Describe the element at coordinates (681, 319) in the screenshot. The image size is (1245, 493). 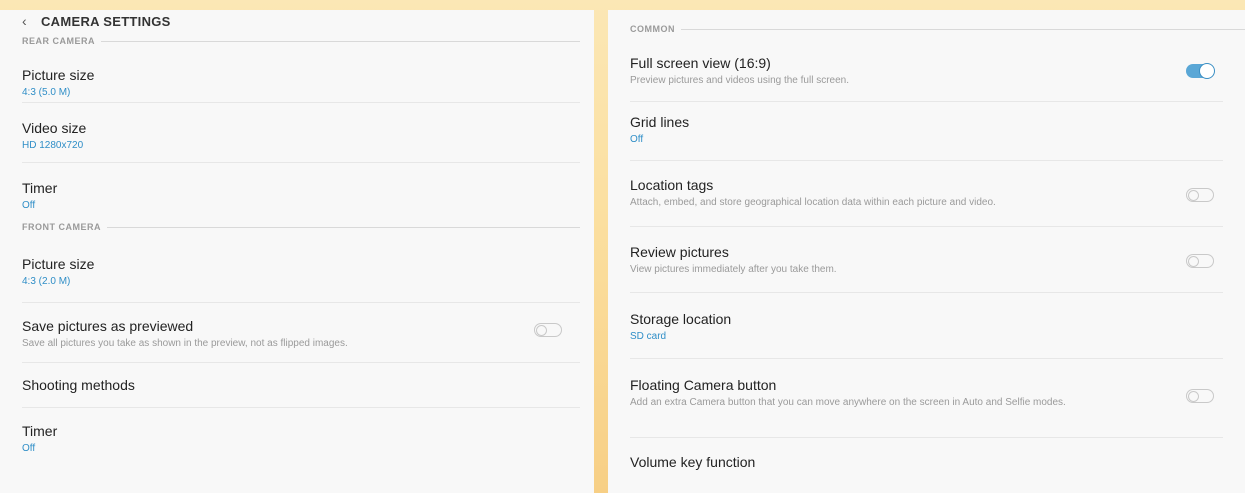
I see `item-title: Storage location` at that location.